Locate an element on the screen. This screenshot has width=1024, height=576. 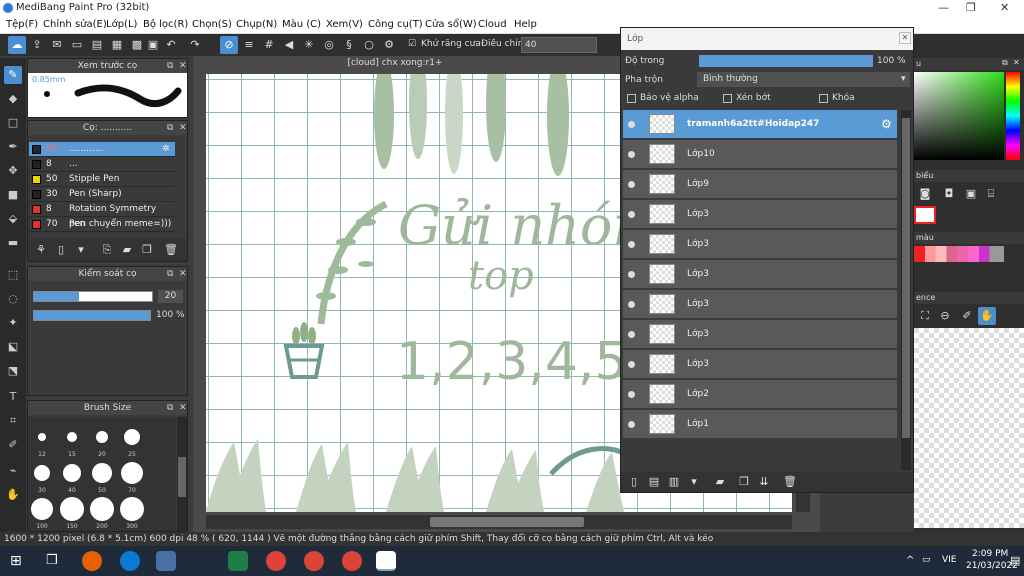
layer-row: Lớp1 is located at coordinates (760, 424).